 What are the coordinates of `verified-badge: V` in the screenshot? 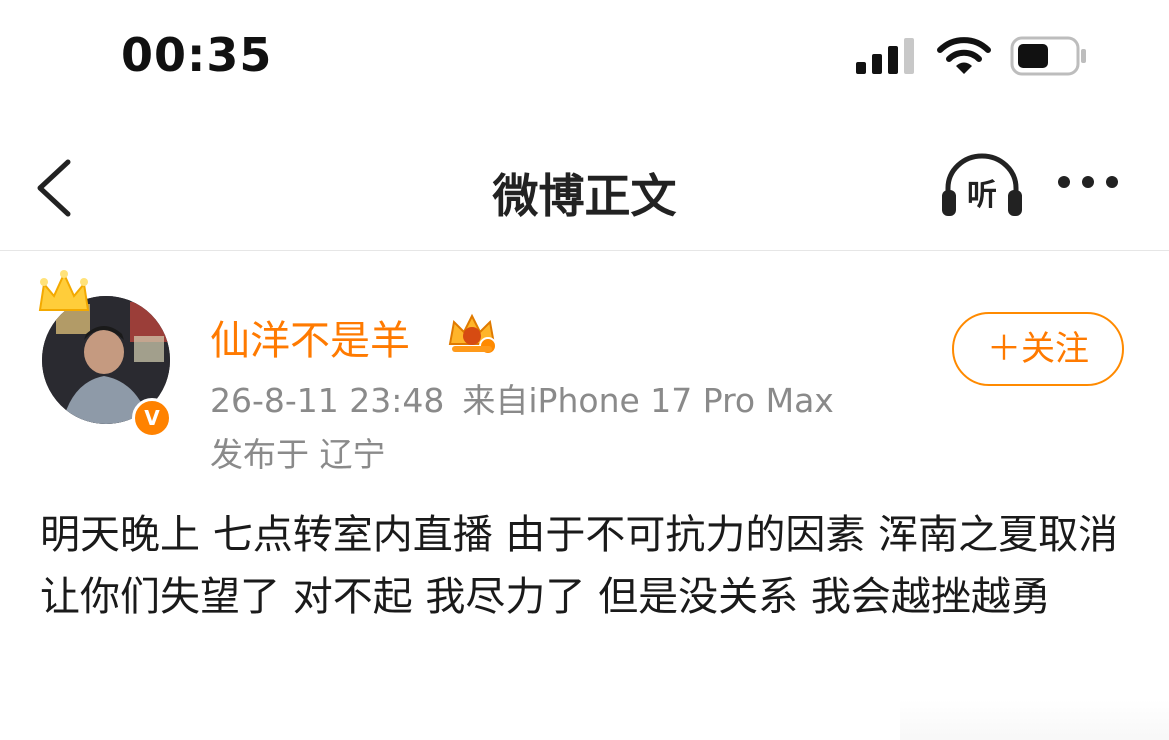 It's located at (152, 418).